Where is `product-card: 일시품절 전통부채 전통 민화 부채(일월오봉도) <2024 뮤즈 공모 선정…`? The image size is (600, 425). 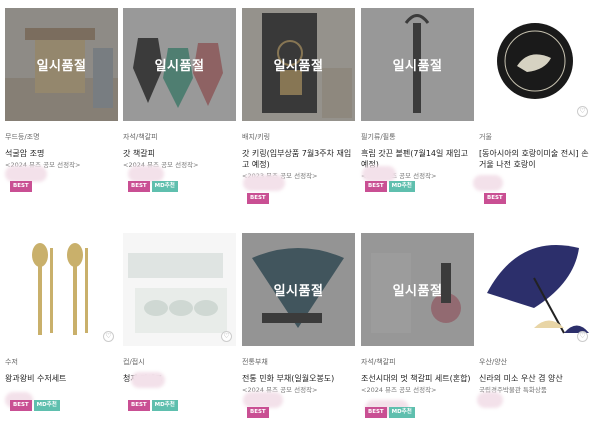
product-card: 일시품절 전통부채 전통 민화 부채(일월오봉도) <2024 뮤즈 공모 선정… is located at coordinates (298, 314).